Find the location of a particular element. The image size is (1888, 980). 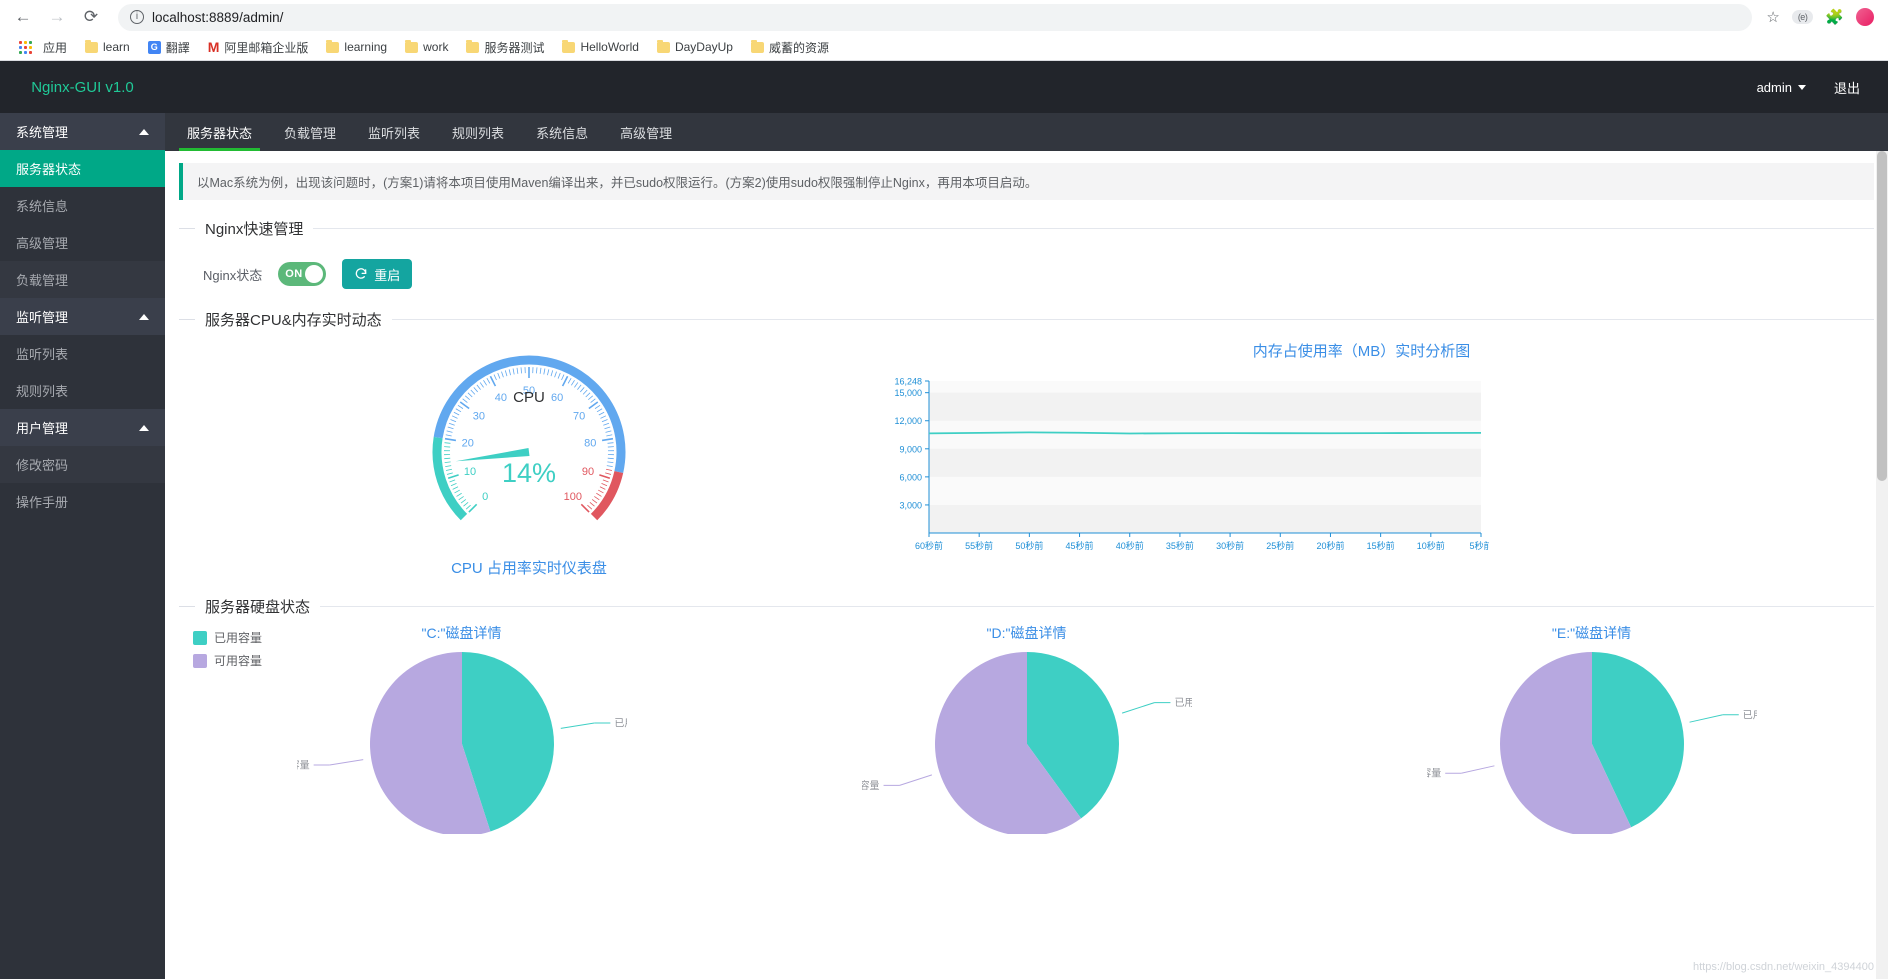

svg-text: 0 is located at coordinates (485, 497).